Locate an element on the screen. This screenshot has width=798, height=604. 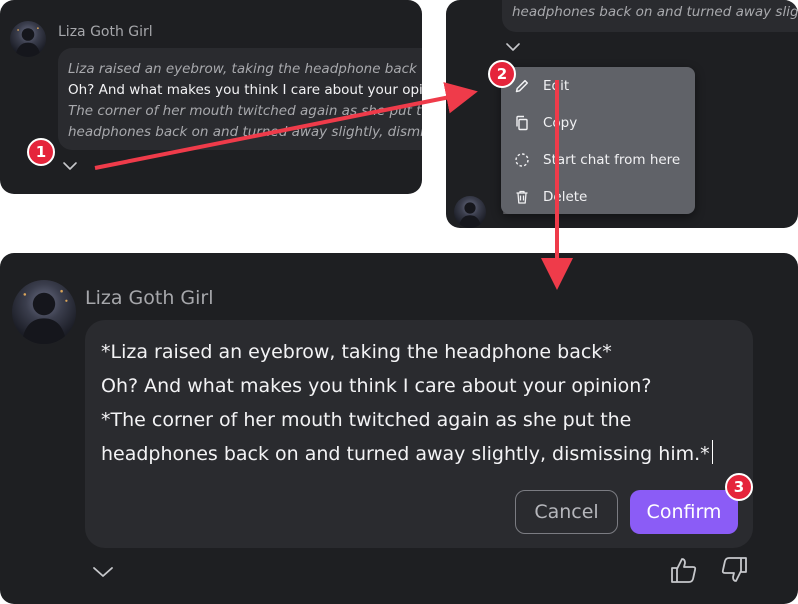
menu-item-copy: Copy is located at coordinates (545, 123).